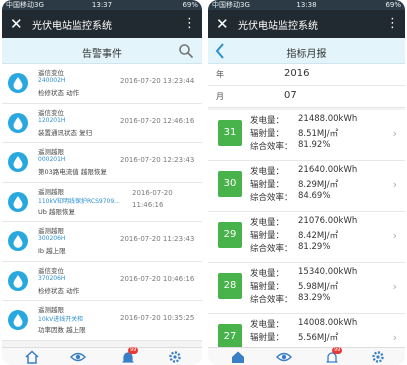 The height and width of the screenshot is (365, 407). Describe the element at coordinates (102, 242) in the screenshot. I see `alarm-item: 遥测越限 300206H Ib 越上限 2016-07-20 11:23:43` at that location.